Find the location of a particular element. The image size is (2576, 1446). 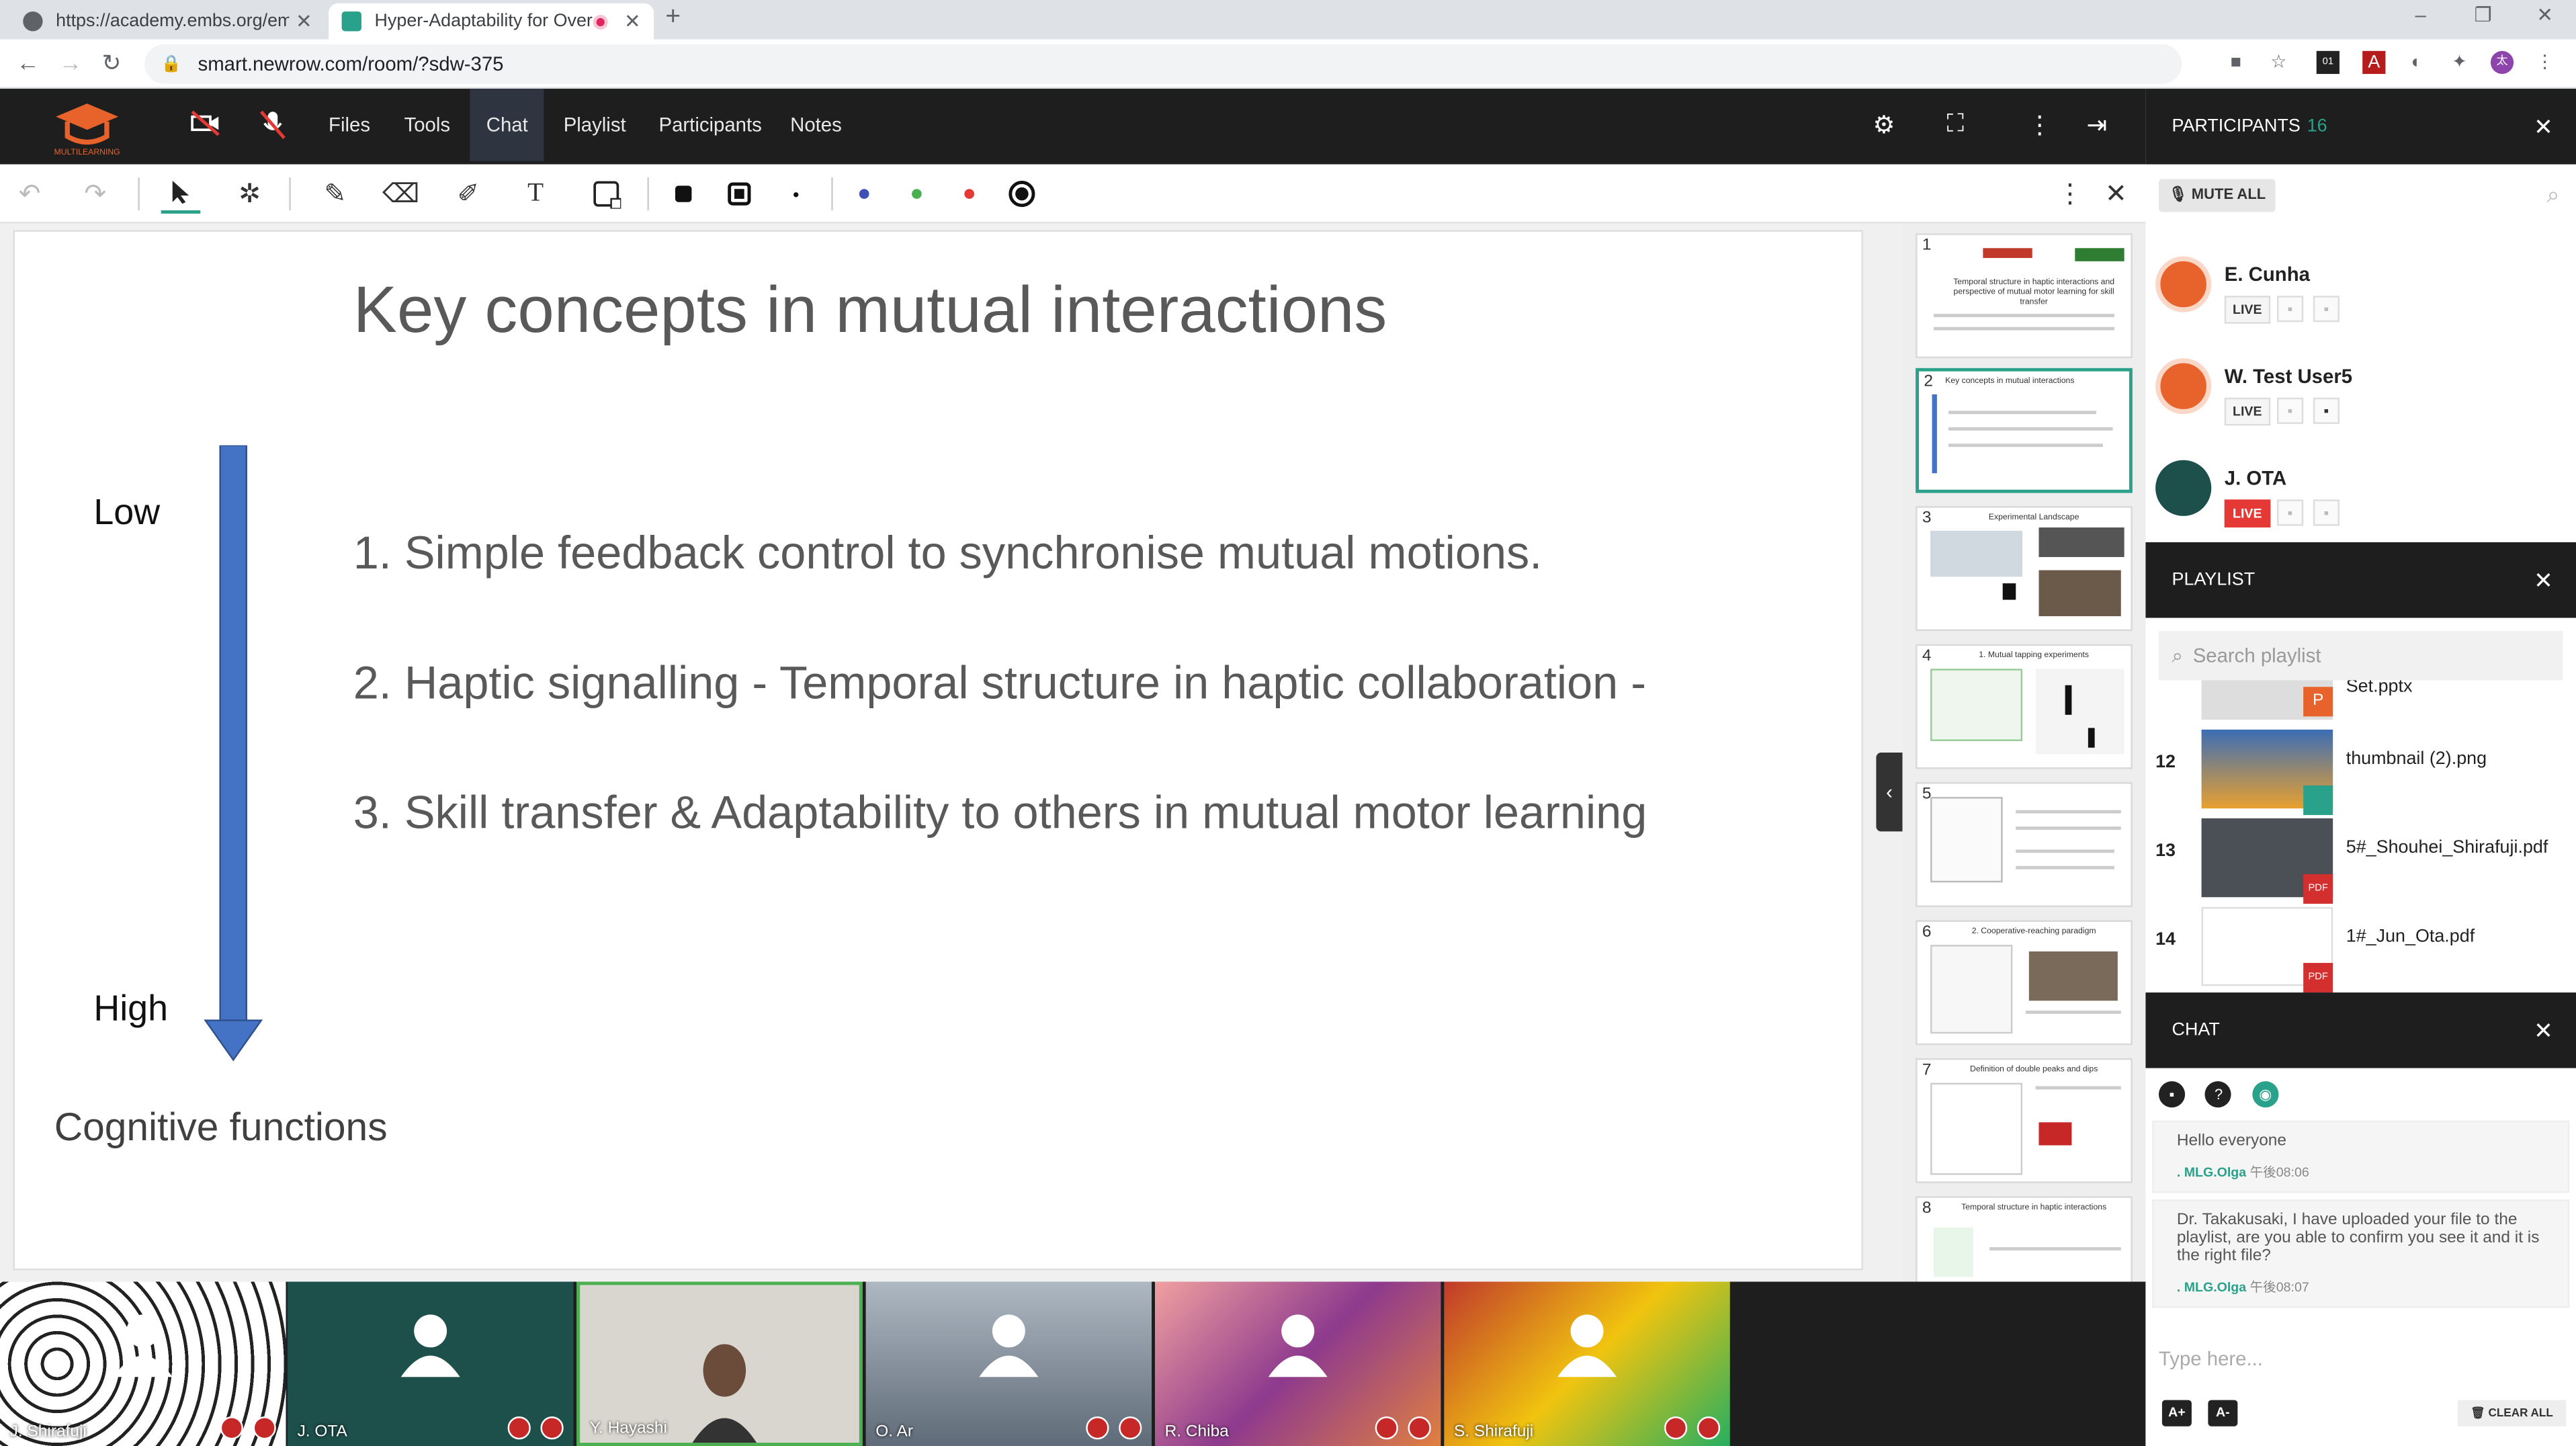

laser-pointer-icon: ✲ is located at coordinates (249, 194).